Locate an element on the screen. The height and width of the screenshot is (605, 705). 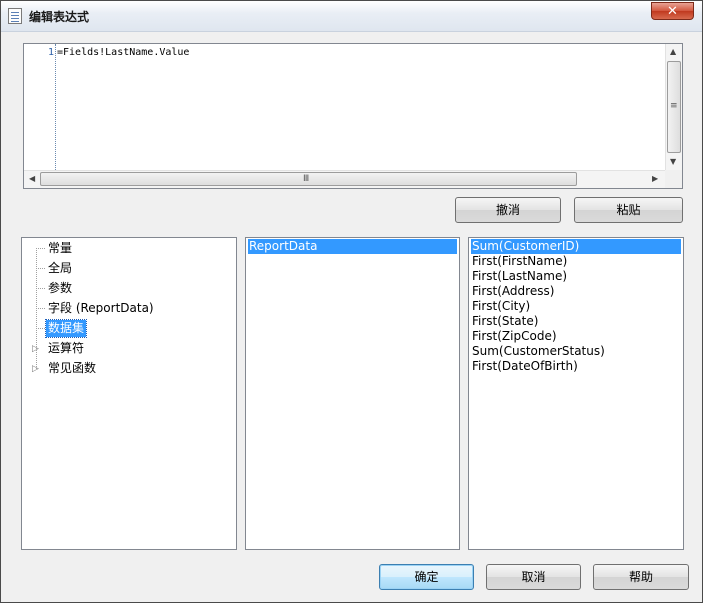
expression-text: =Fields!LastName.Value is located at coordinates (123, 52).